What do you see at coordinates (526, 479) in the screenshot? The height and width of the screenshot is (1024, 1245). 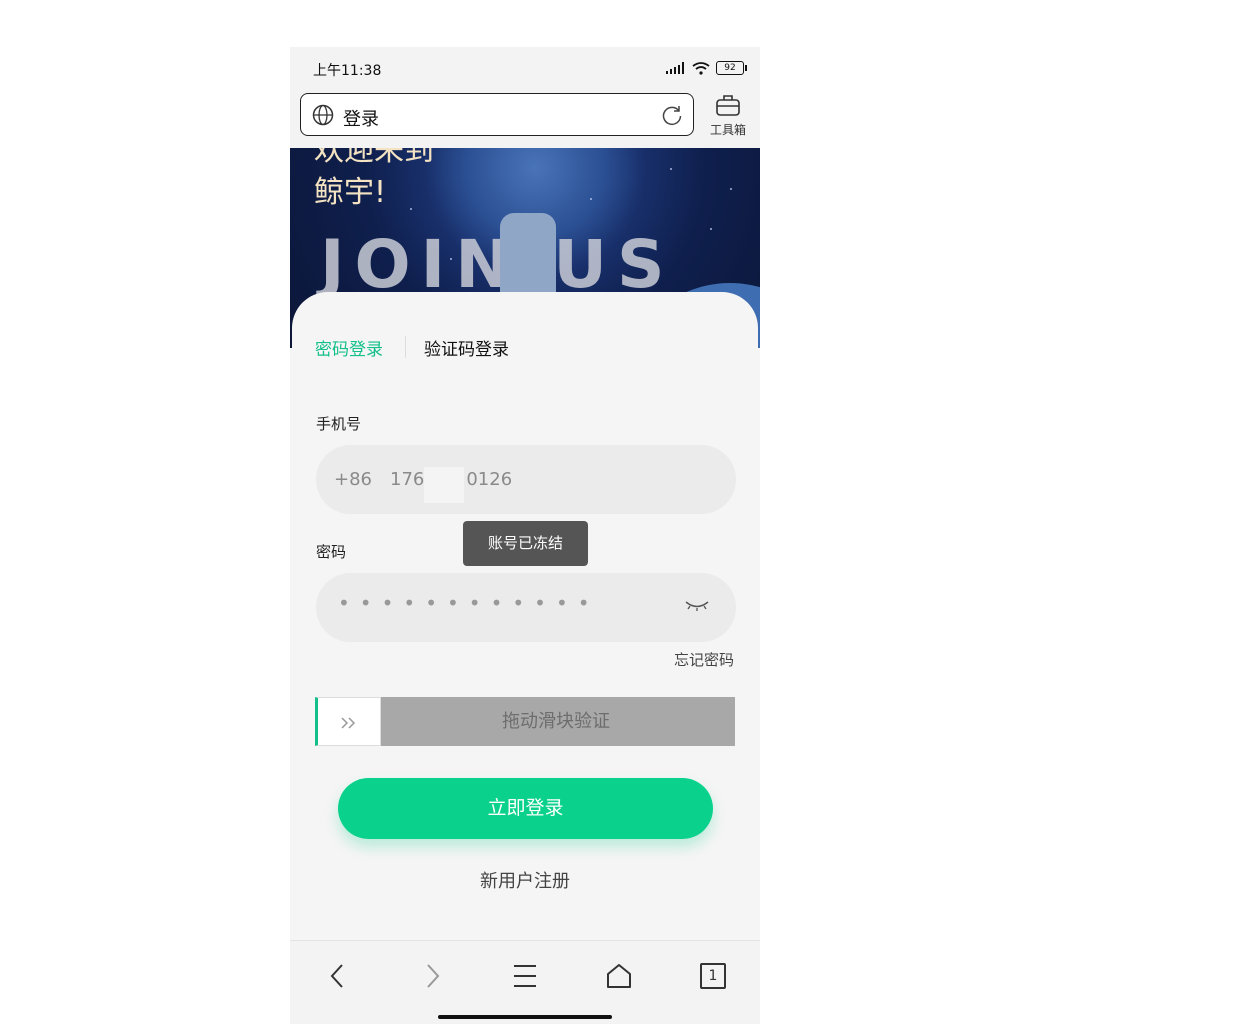 I see `phone-field: +86 176 0126` at bounding box center [526, 479].